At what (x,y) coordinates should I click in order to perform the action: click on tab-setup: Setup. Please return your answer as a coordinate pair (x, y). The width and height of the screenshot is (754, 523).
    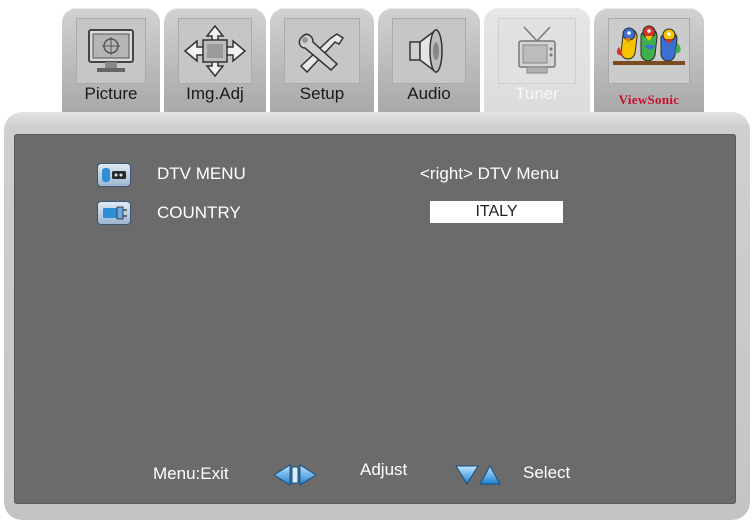
    Looking at the image, I should click on (322, 60).